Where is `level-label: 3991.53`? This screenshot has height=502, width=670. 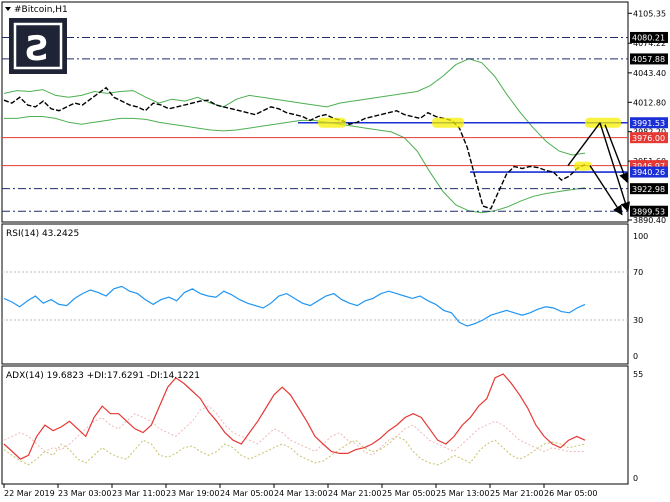
level-label: 3991.53 is located at coordinates (648, 123).